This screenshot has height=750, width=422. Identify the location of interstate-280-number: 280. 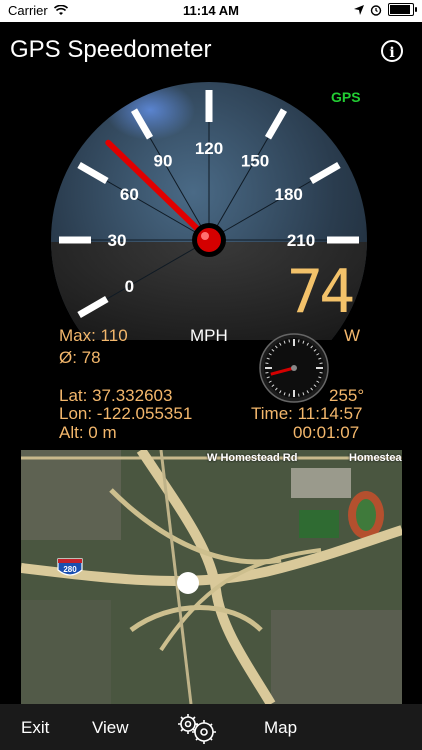
(70, 569).